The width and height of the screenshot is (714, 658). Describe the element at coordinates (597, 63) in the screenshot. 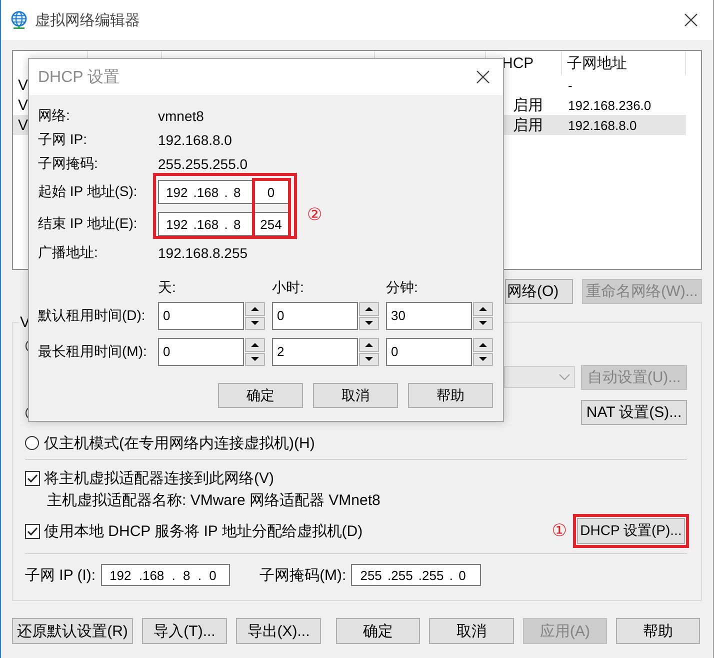

I see `column-header: 子网地址` at that location.